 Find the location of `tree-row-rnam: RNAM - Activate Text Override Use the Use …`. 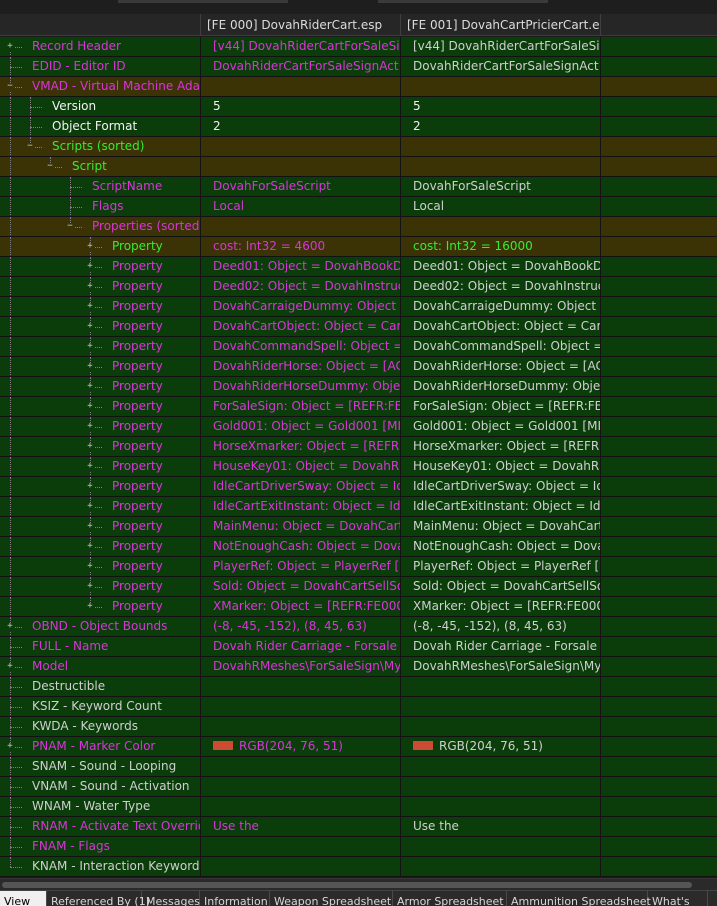

tree-row-rnam: RNAM - Activate Text Override Use the Use … is located at coordinates (358, 827).